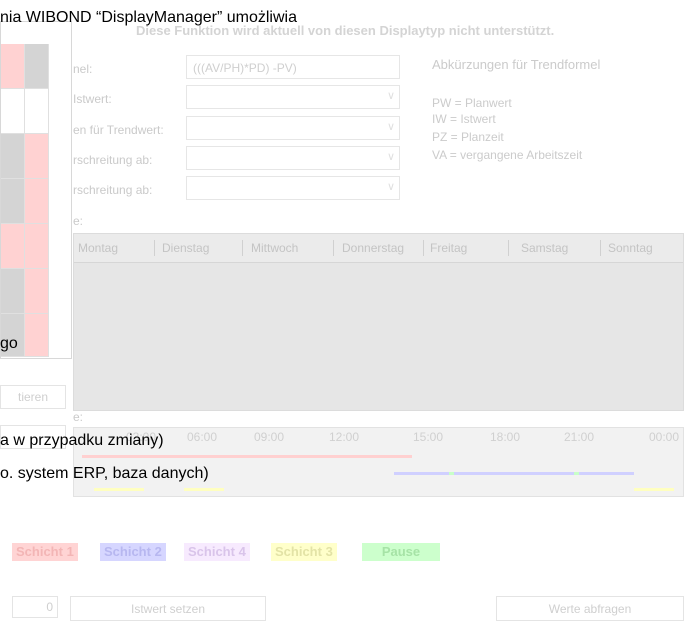 The width and height of the screenshot is (684, 622). I want to click on istwert-label: Istwert:, so click(92, 99).